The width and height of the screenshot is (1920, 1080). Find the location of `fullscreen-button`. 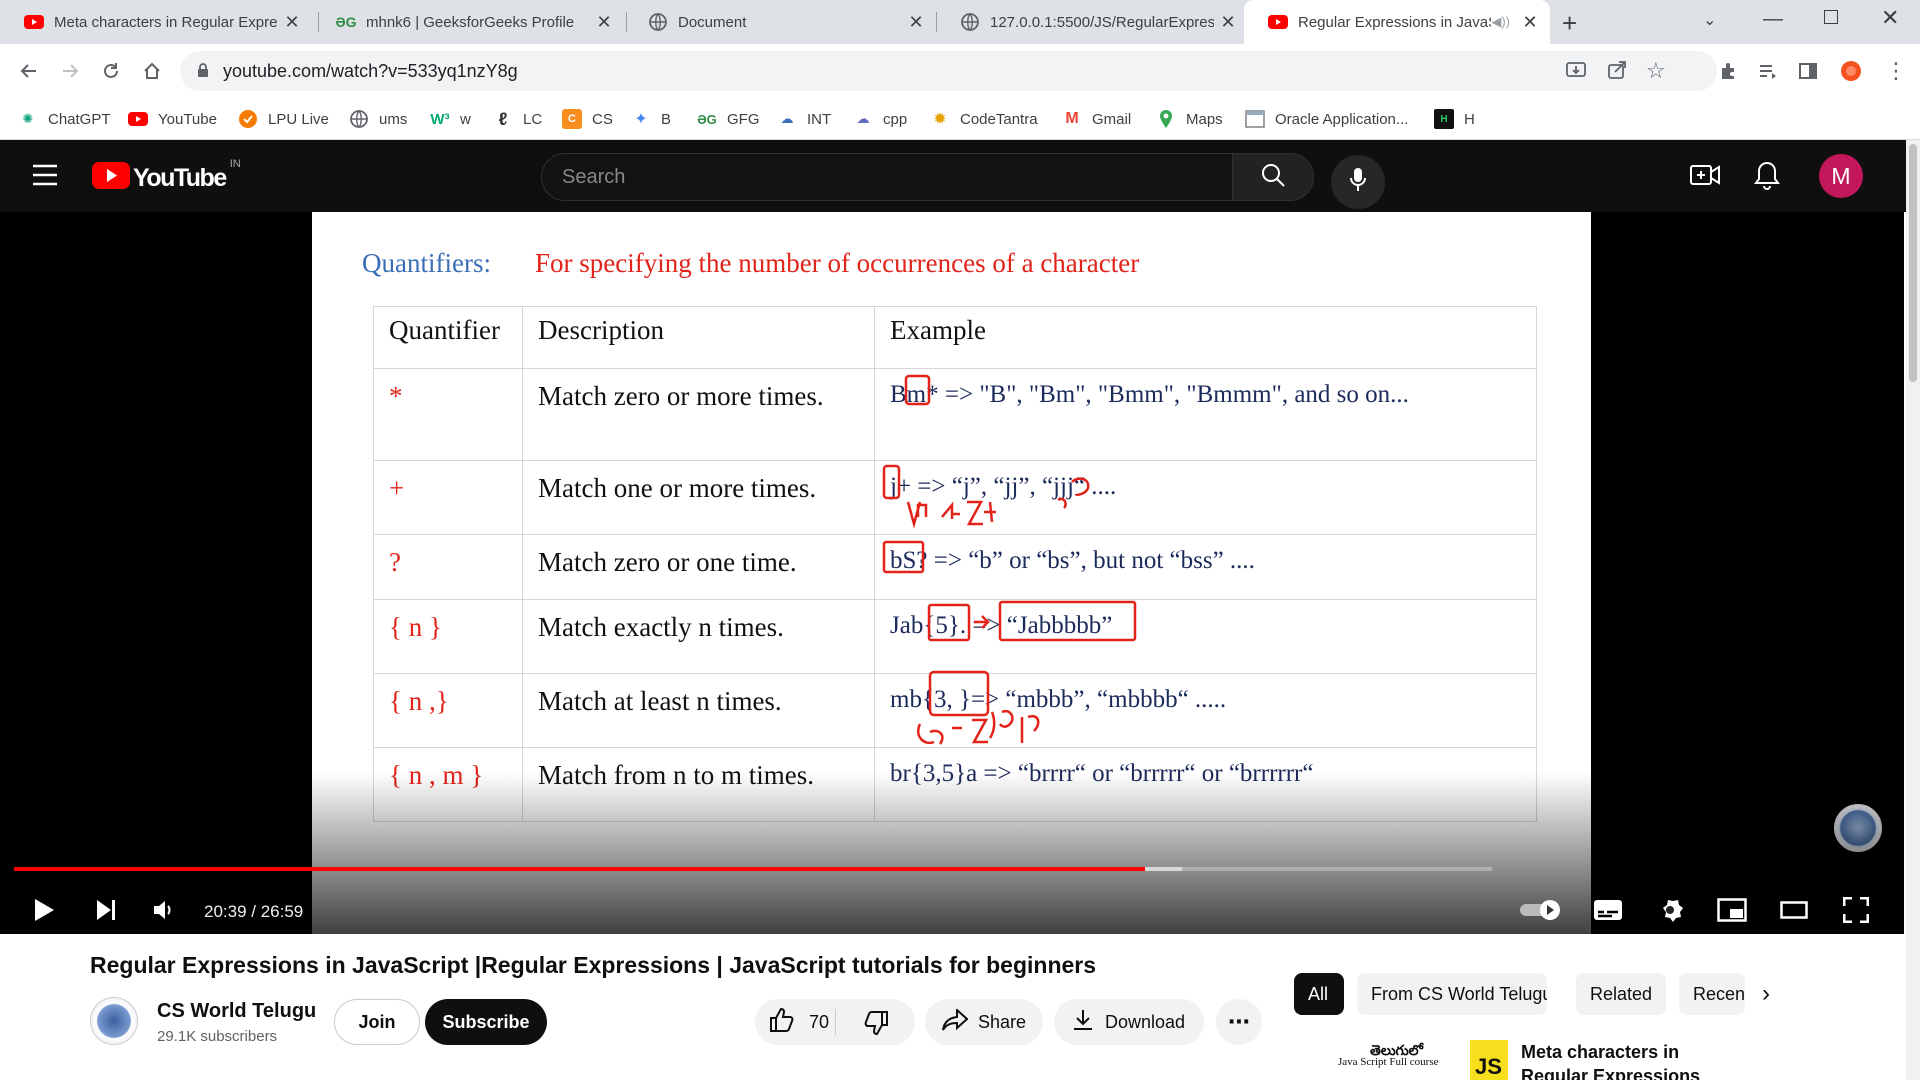

fullscreen-button is located at coordinates (1856, 912).